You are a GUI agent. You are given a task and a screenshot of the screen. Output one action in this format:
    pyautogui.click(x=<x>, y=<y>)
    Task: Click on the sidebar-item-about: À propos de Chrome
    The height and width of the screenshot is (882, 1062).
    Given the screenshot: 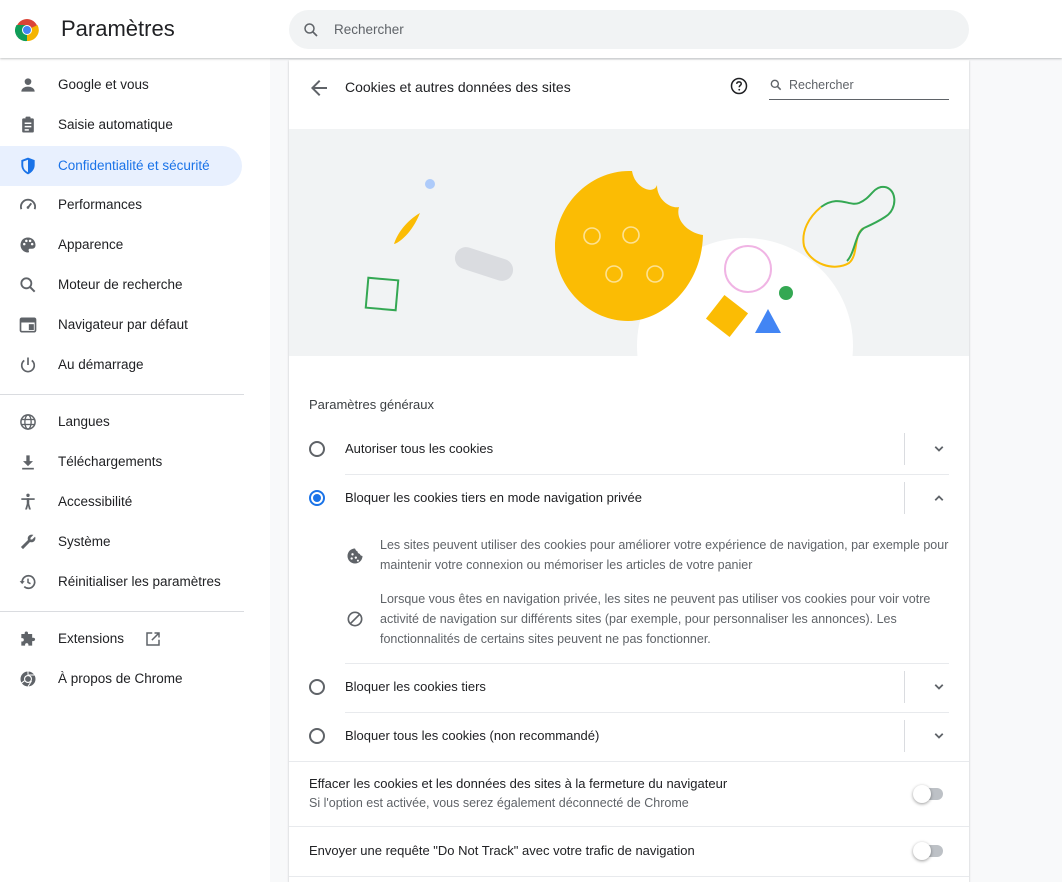 What is the action you would take?
    pyautogui.click(x=121, y=679)
    